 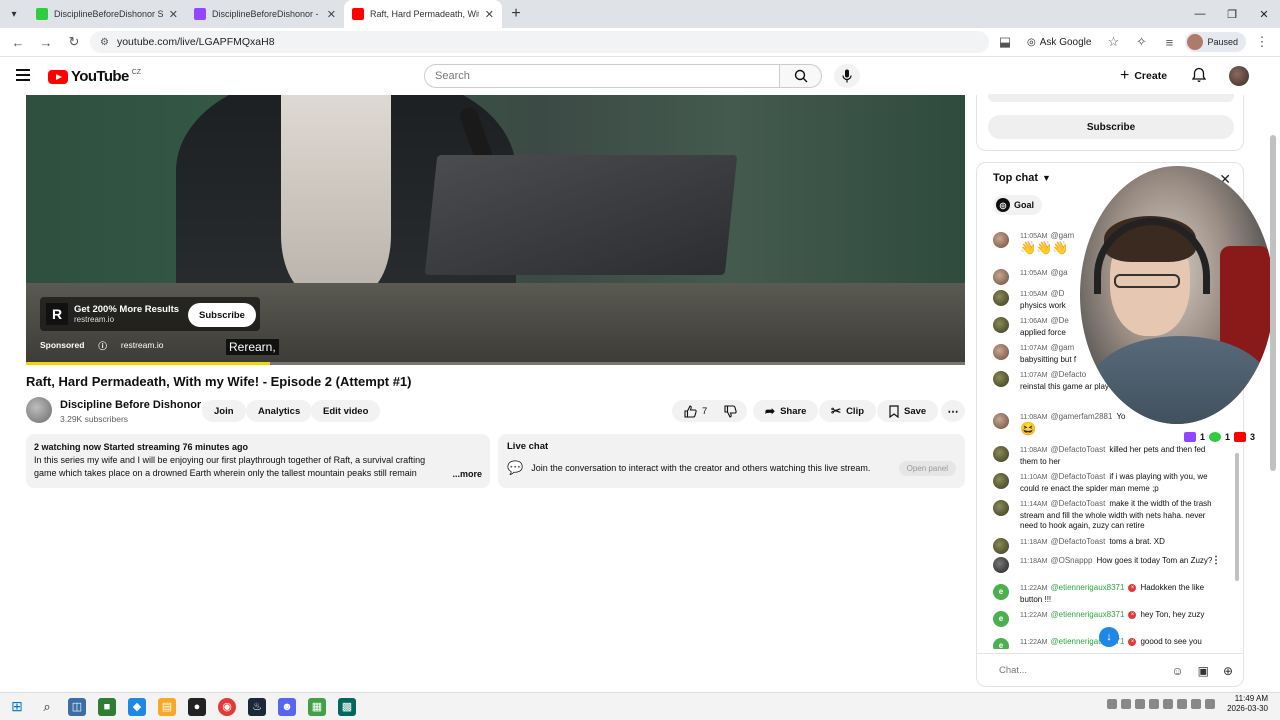 What do you see at coordinates (197, 706) in the screenshot?
I see `obs-icon: ●` at bounding box center [197, 706].